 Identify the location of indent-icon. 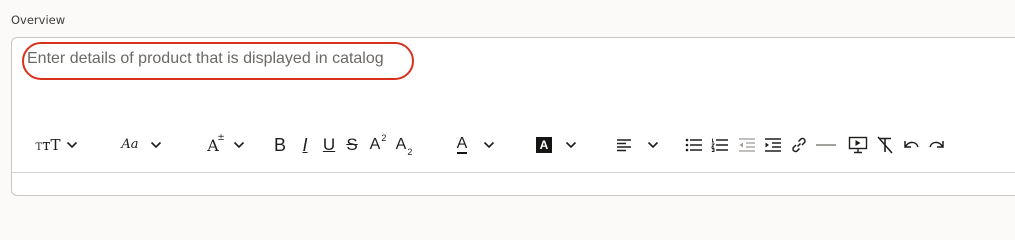
(773, 145).